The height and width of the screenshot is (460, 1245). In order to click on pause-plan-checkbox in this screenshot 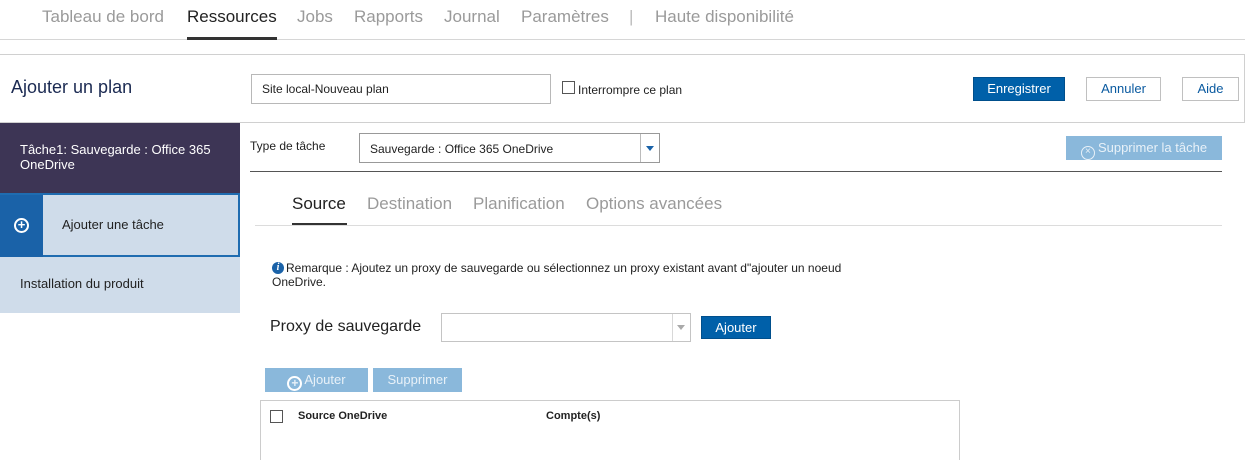, I will do `click(568, 87)`.